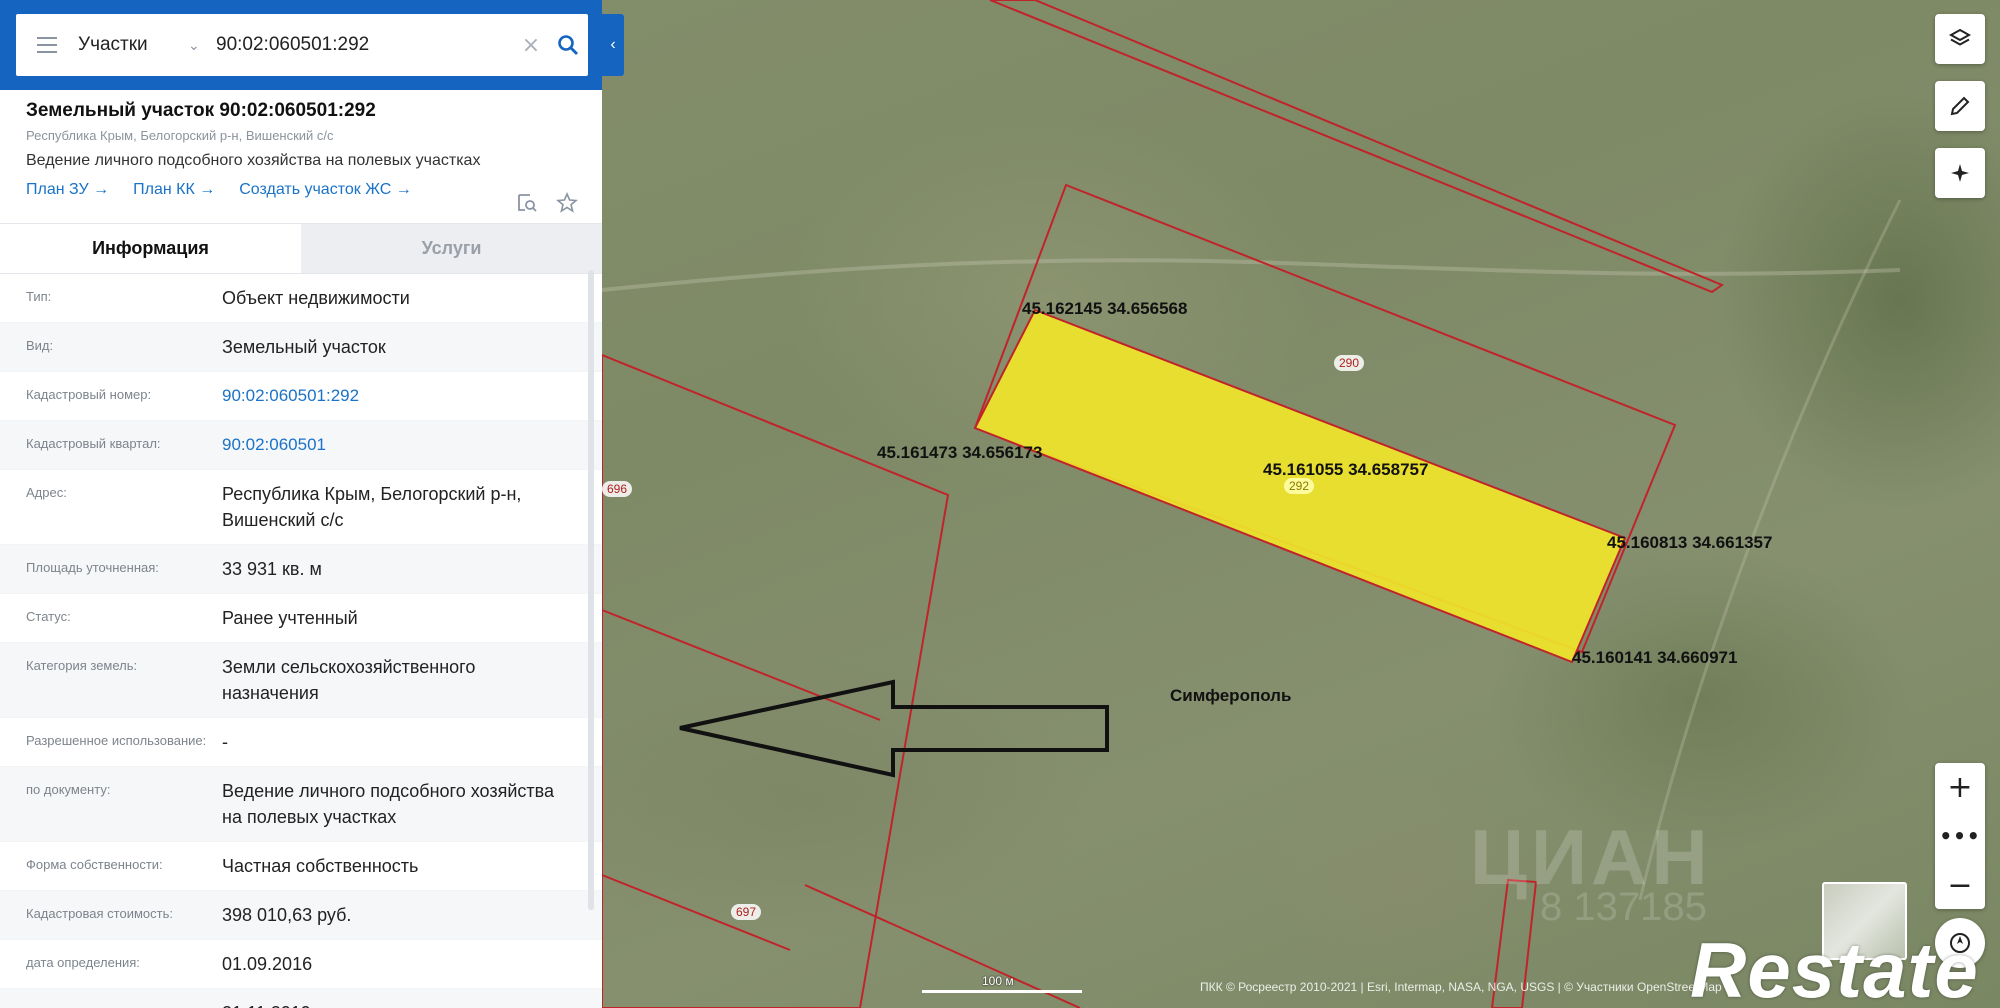  Describe the element at coordinates (1960, 885) in the screenshot. I see `zoom-out-button: −` at that location.